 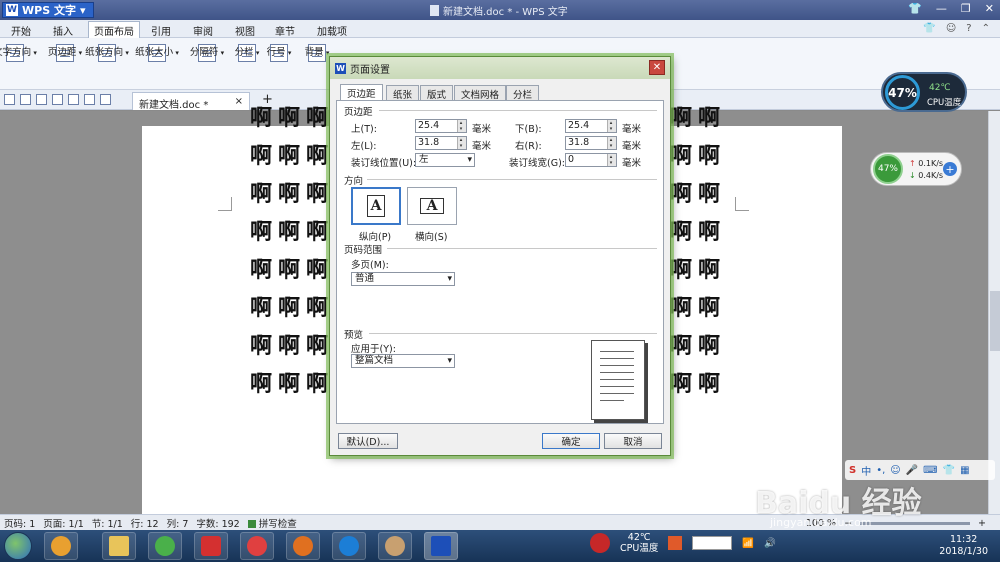 I want to click on taskbar-wps, so click(x=441, y=546).